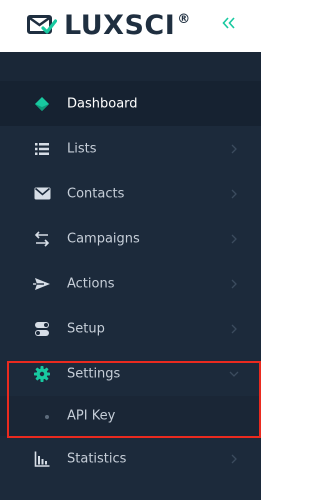 The image size is (320, 500). What do you see at coordinates (42, 329) in the screenshot?
I see `toggle-icon` at bounding box center [42, 329].